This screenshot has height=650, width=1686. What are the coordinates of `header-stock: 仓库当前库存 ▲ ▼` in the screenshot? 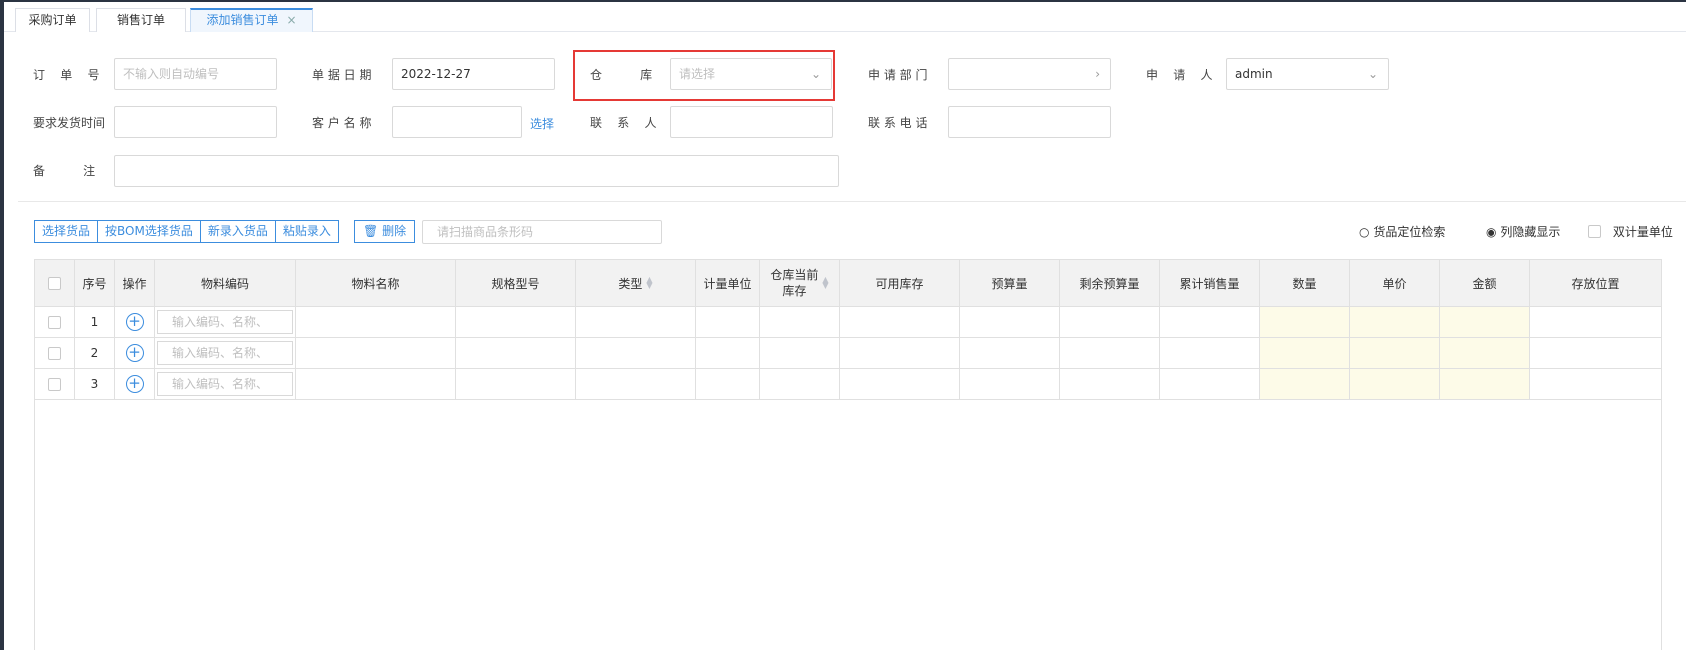 It's located at (800, 283).